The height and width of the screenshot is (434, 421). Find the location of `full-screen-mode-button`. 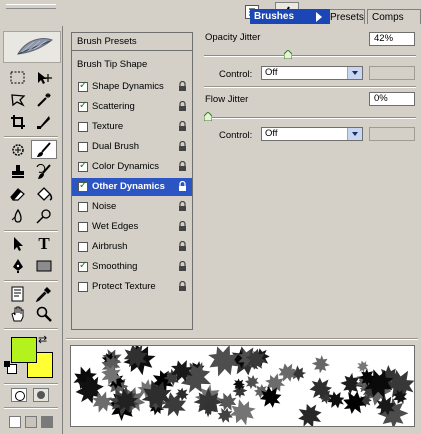

full-screen-mode-button is located at coordinates (47, 422).